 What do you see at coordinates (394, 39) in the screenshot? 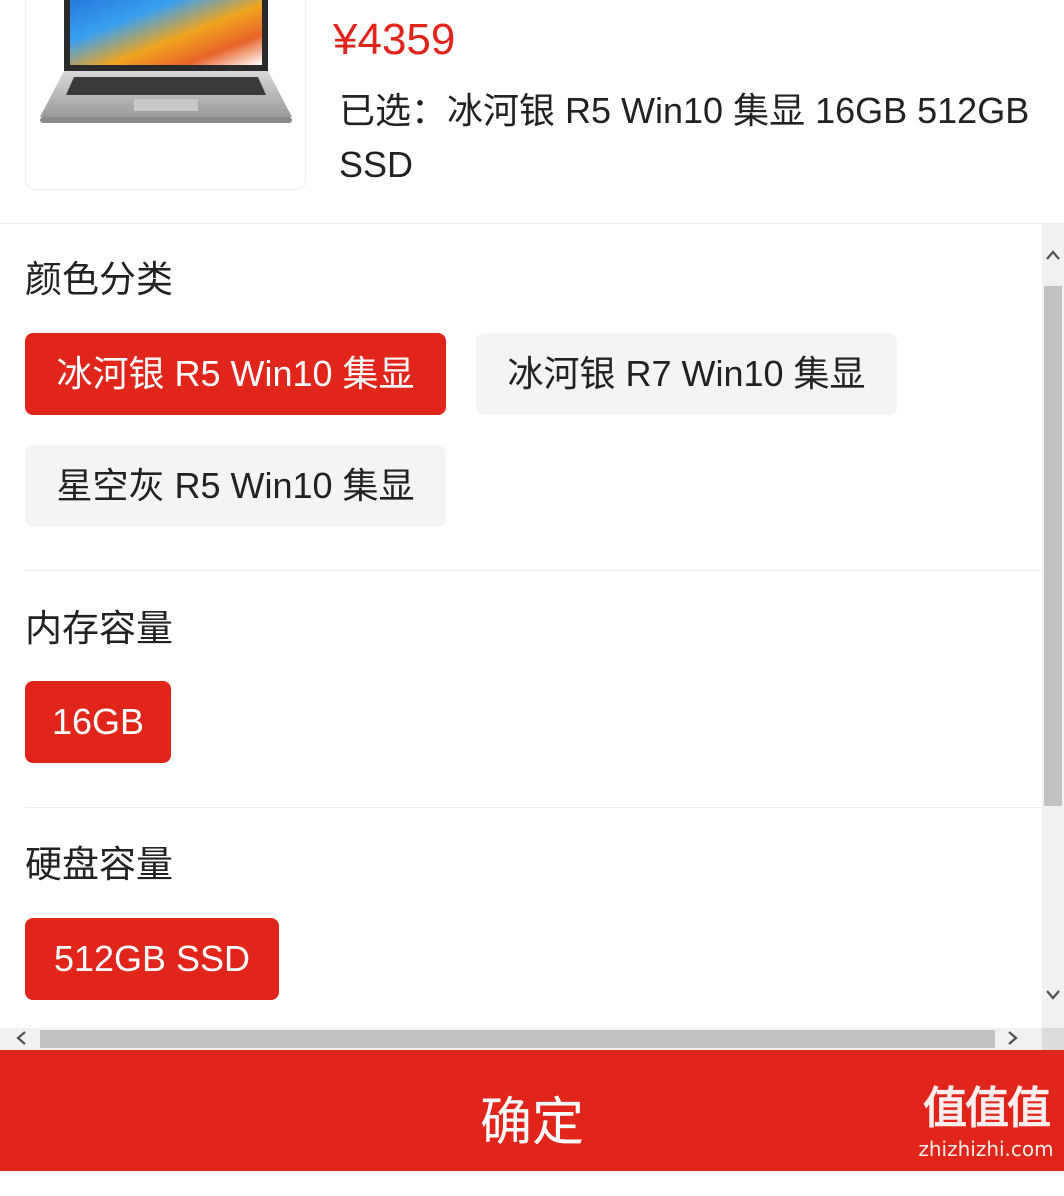
I see `price: ¥4359` at bounding box center [394, 39].